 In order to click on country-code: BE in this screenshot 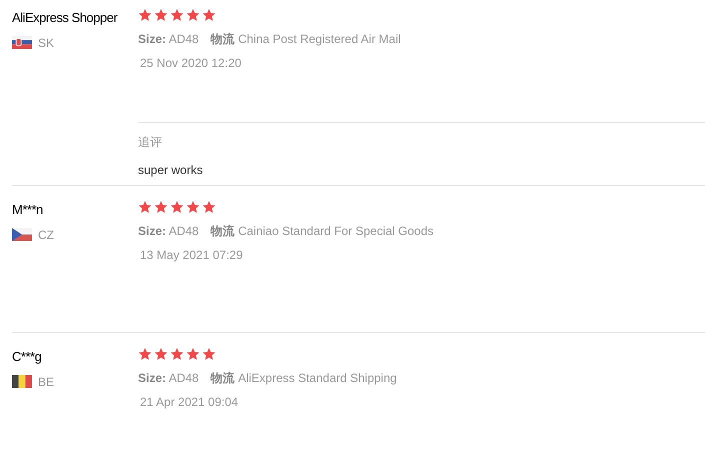, I will do `click(46, 382)`.